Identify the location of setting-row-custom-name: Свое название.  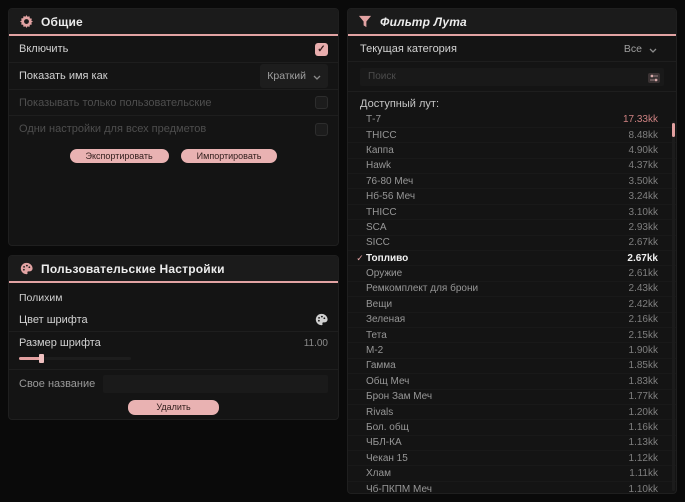
(173, 383).